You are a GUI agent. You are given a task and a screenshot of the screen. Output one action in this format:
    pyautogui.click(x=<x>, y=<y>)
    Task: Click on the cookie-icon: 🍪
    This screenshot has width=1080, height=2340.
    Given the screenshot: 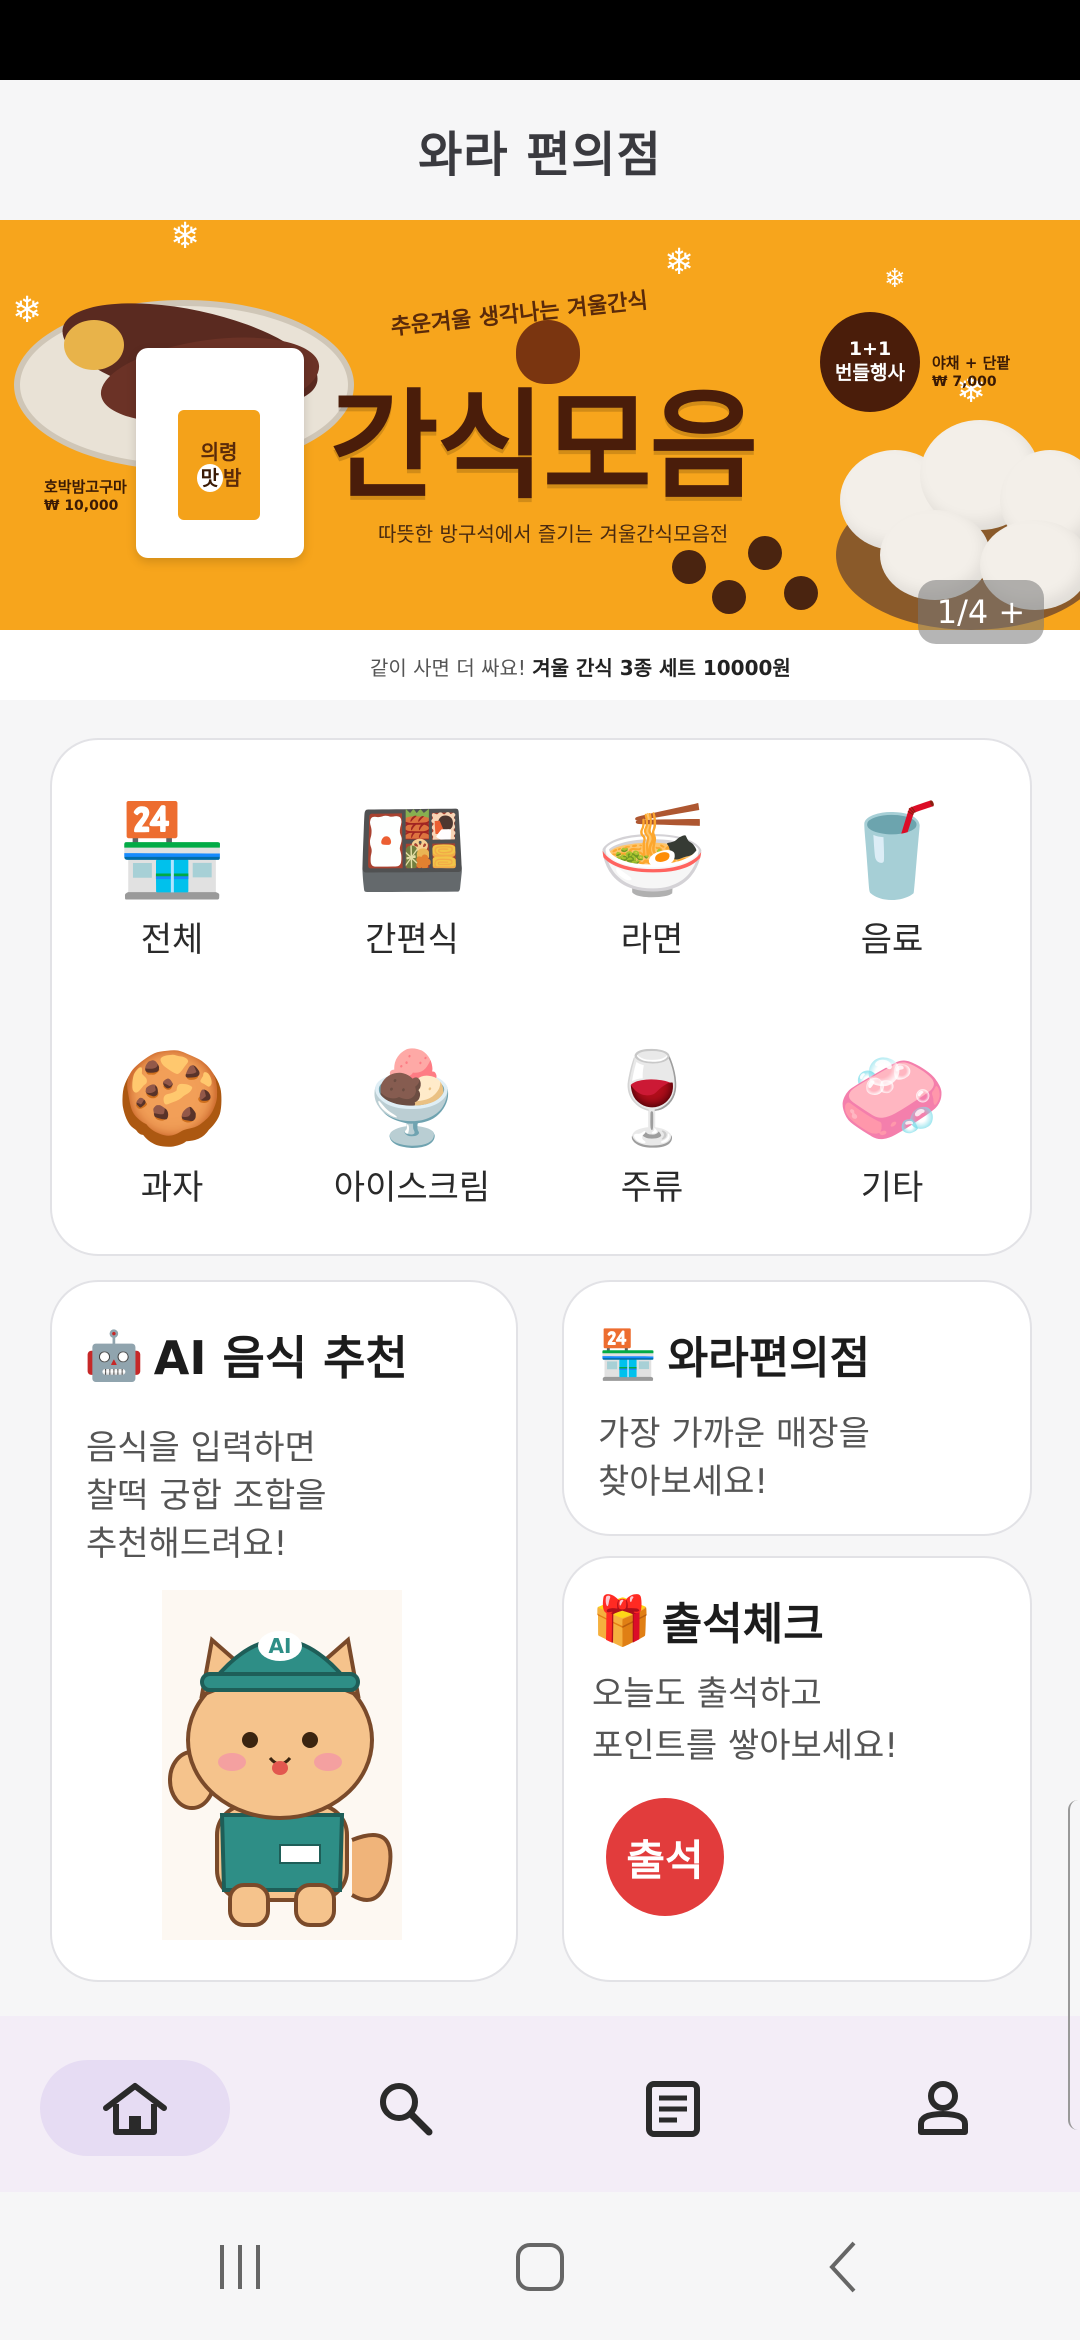 What is the action you would take?
    pyautogui.click(x=172, y=1098)
    